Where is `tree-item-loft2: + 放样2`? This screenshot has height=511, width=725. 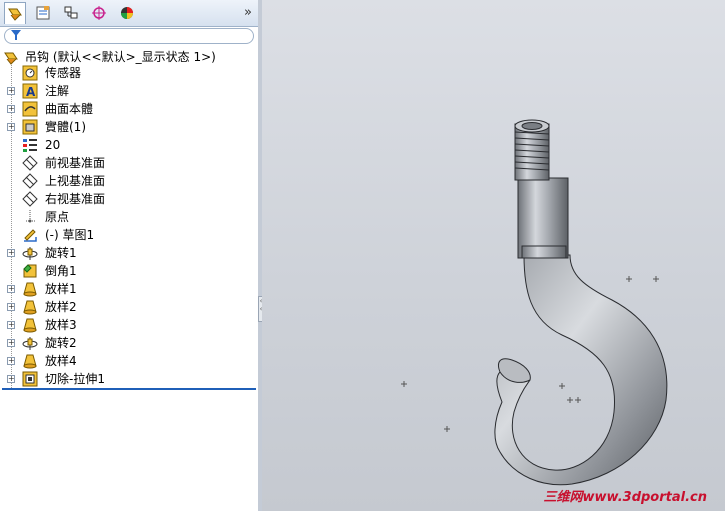
tree-item-loft2: + 放样2 is located at coordinates (127, 307).